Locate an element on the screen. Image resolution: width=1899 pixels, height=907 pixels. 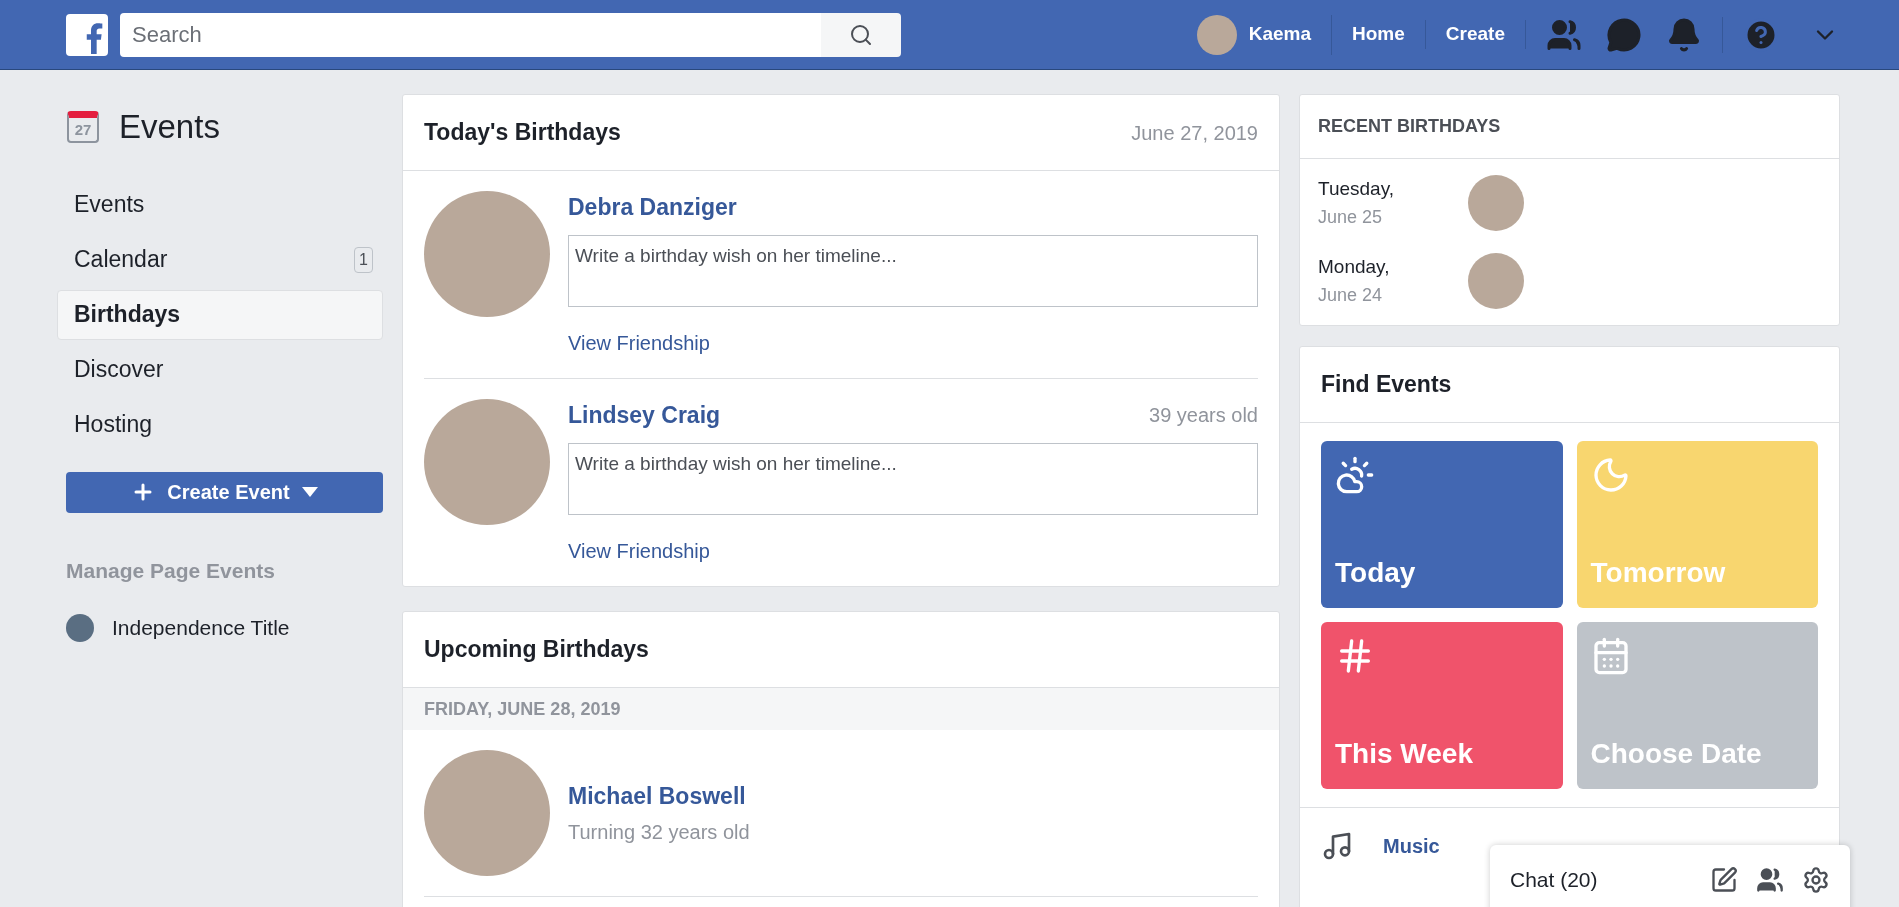
chat-bar: Chat (20) is located at coordinates (1670, 876).